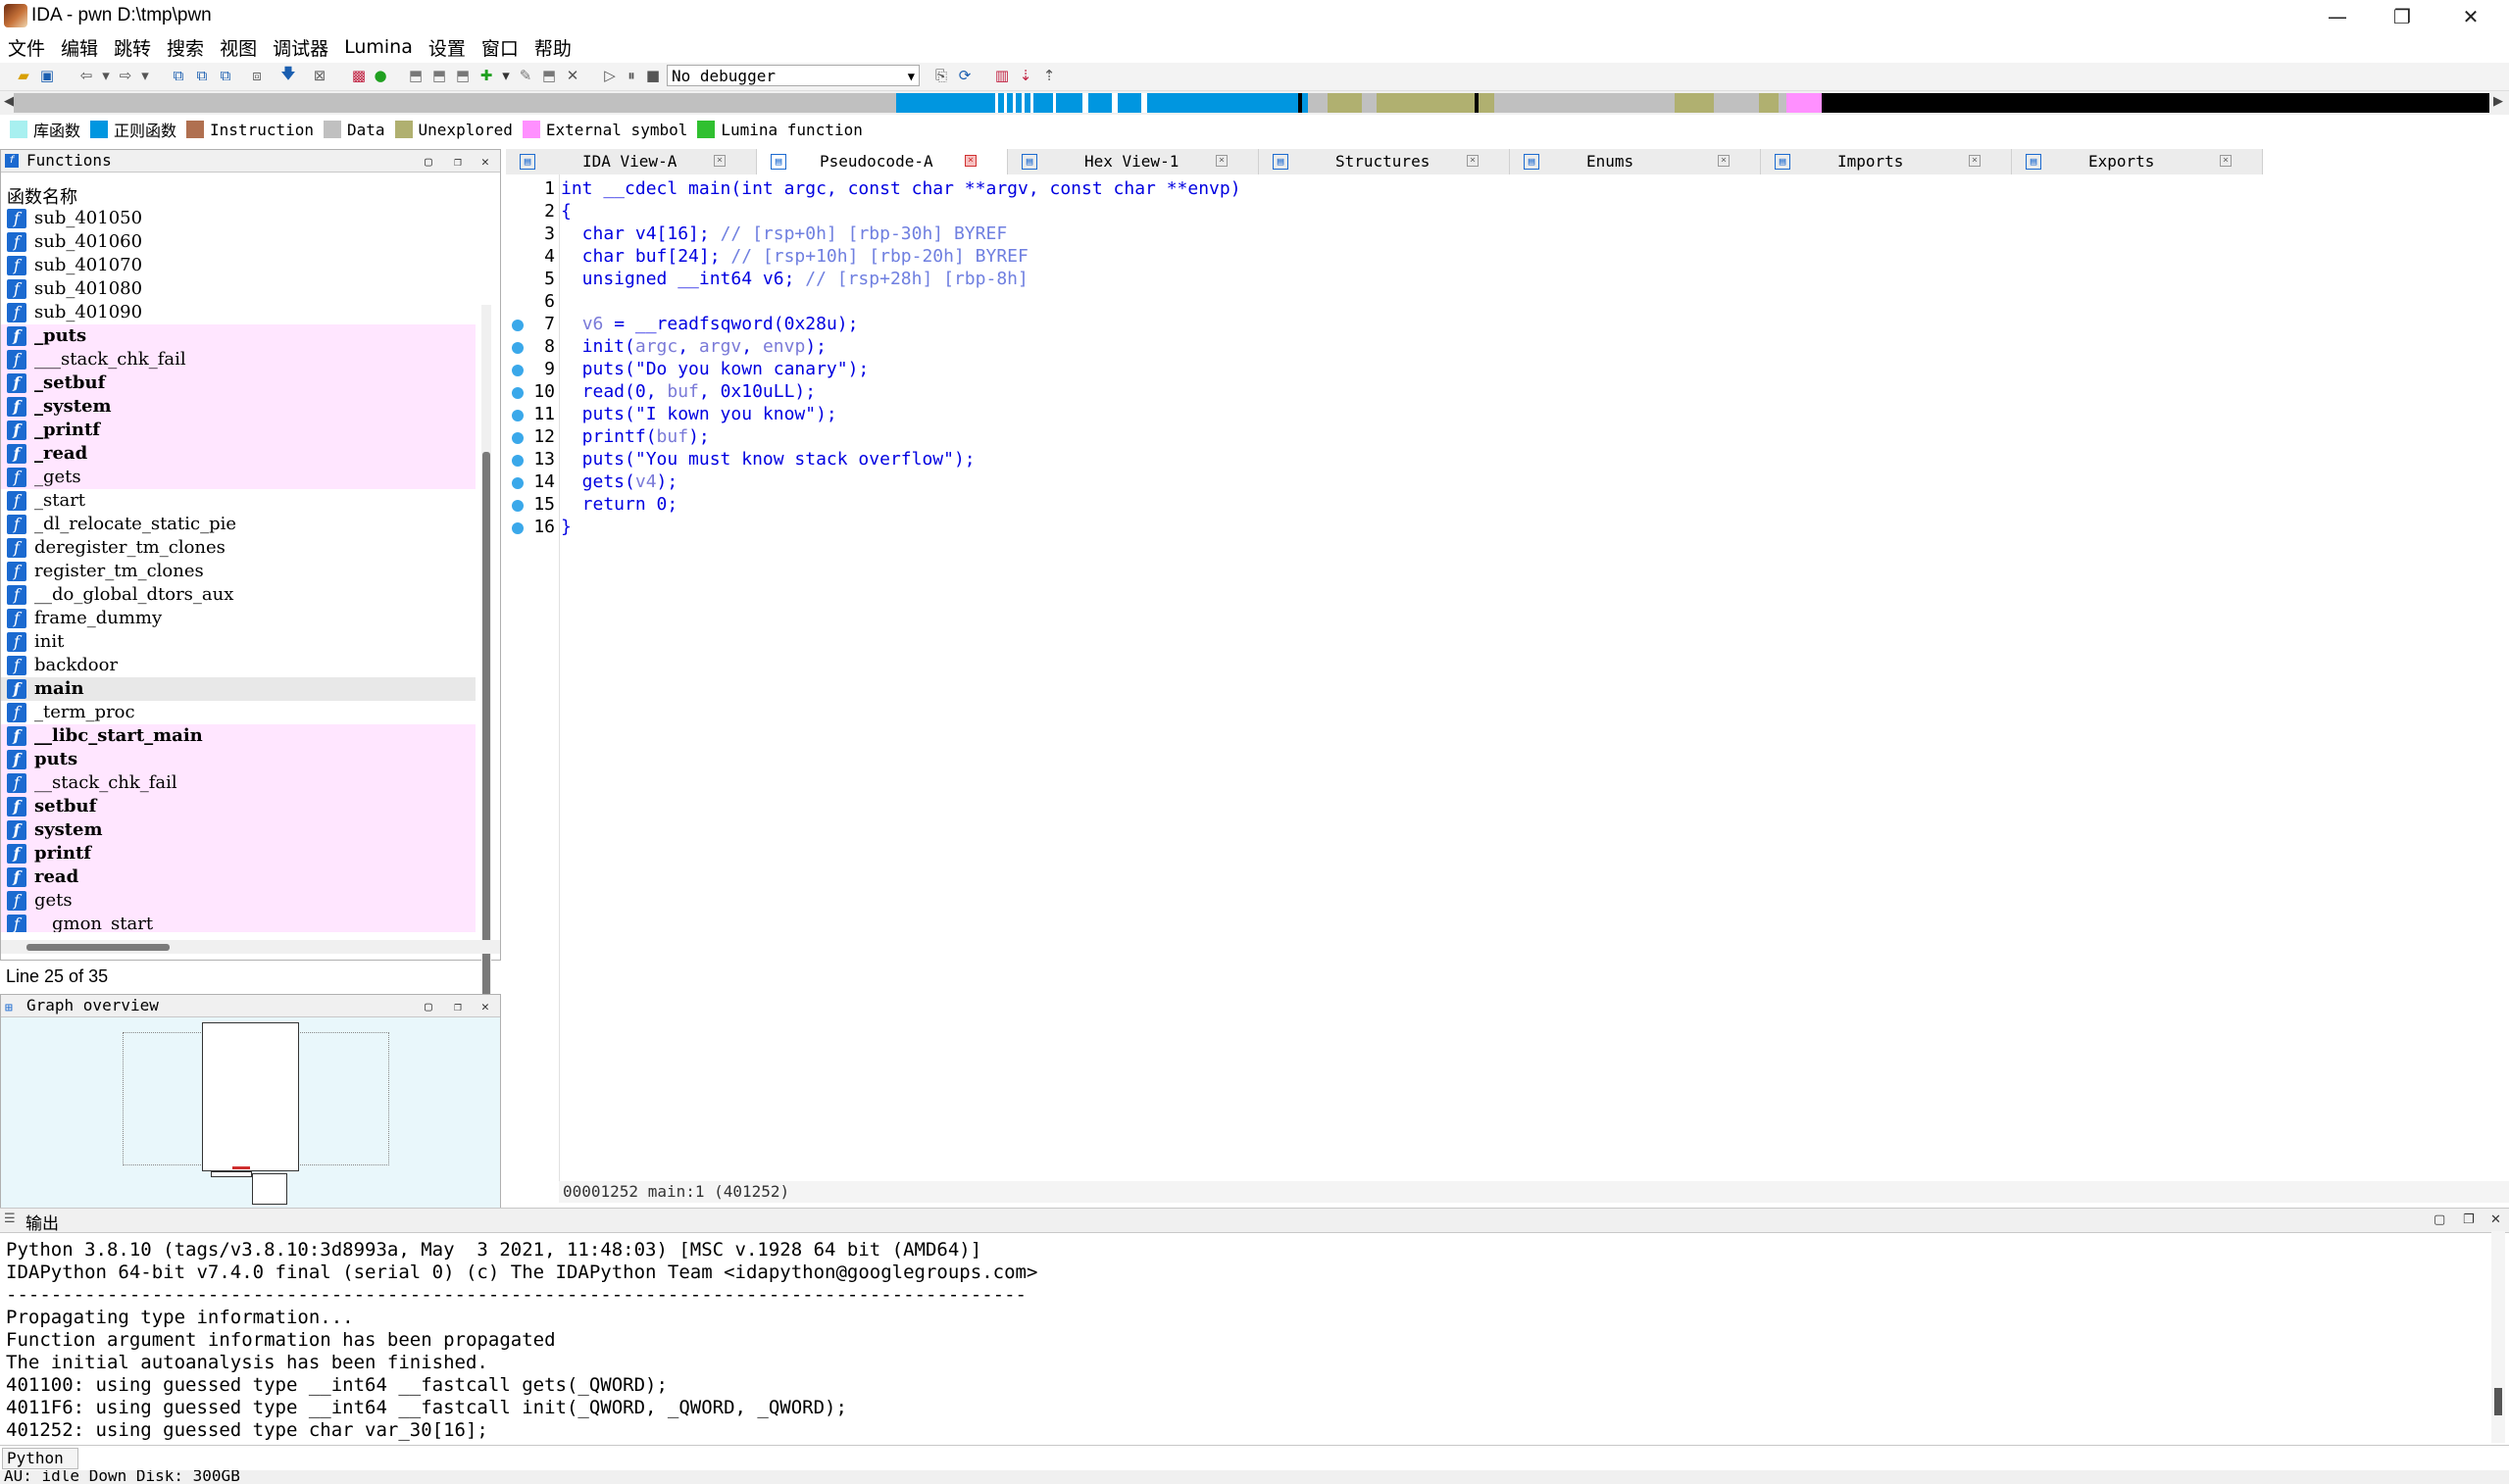 The width and height of the screenshot is (2509, 1484). I want to click on add-breakpoint-icon: ✚, so click(486, 75).